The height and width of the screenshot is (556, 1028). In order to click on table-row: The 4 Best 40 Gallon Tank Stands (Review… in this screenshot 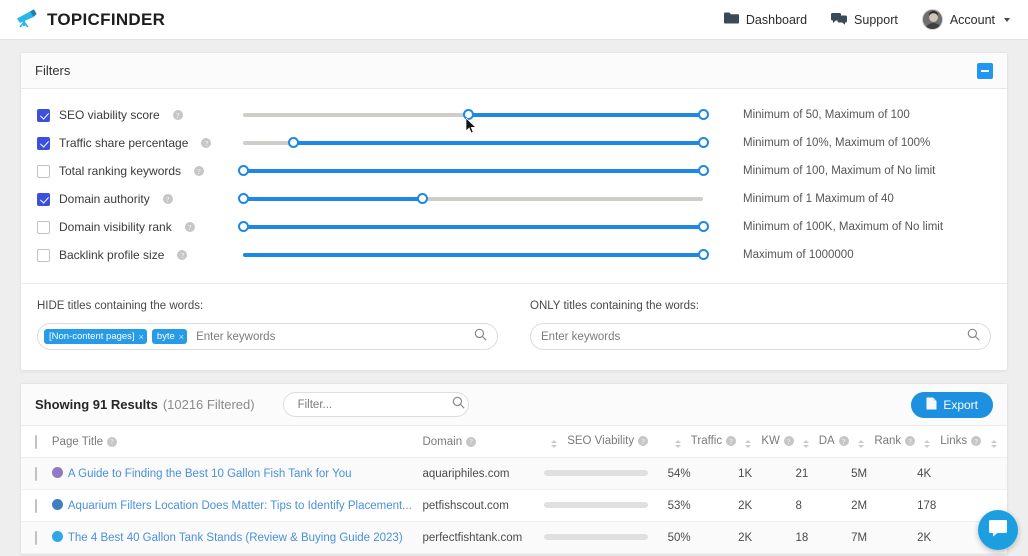, I will do `click(514, 537)`.